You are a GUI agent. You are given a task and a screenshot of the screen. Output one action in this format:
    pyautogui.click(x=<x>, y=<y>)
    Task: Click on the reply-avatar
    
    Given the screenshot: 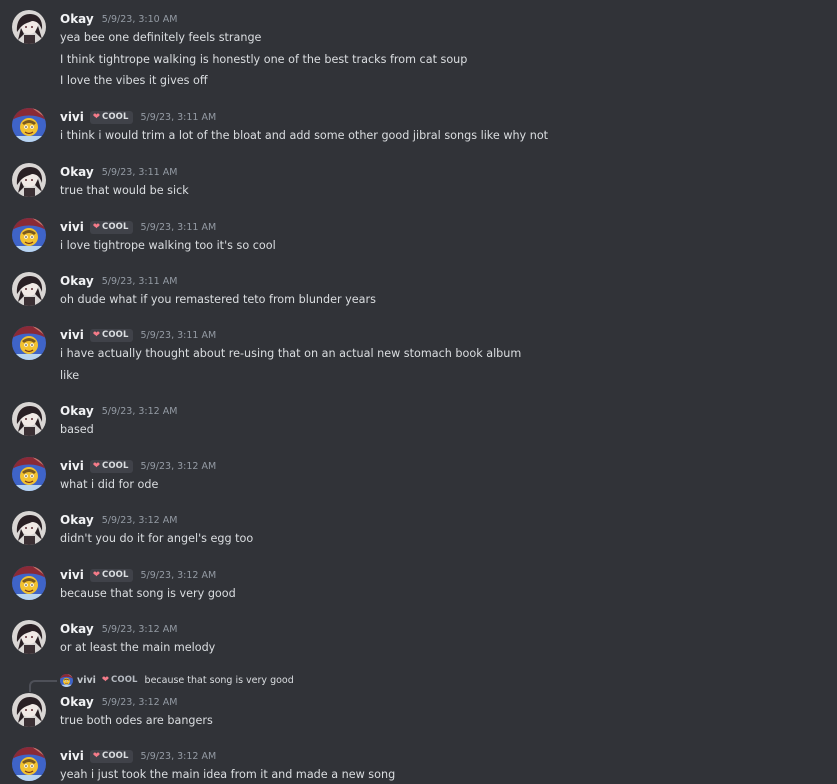 What is the action you would take?
    pyautogui.click(x=66, y=680)
    